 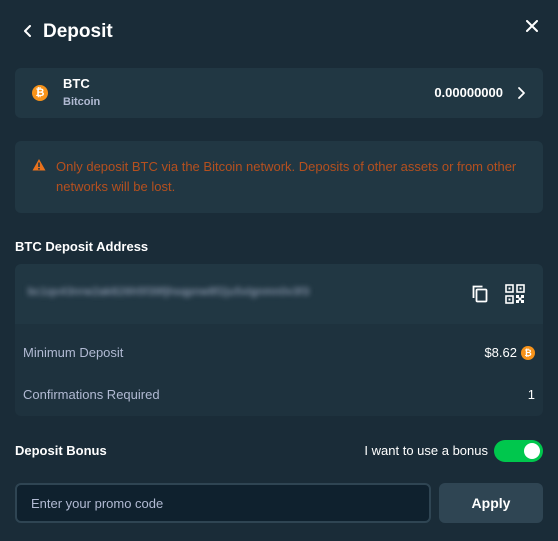 I want to click on back-button, so click(x=28, y=31).